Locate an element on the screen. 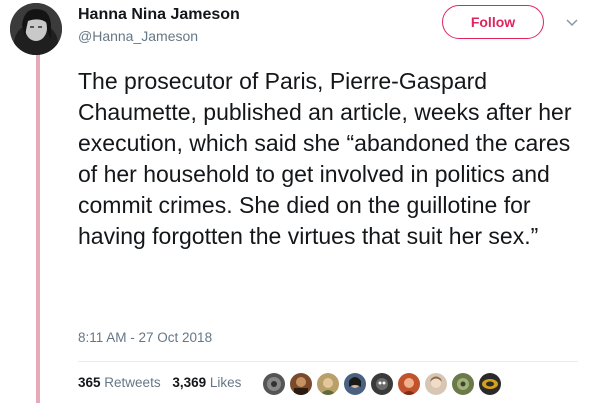 Image resolution: width=592 pixels, height=403 pixels. likes-stat: 3,369 Likes is located at coordinates (206, 382).